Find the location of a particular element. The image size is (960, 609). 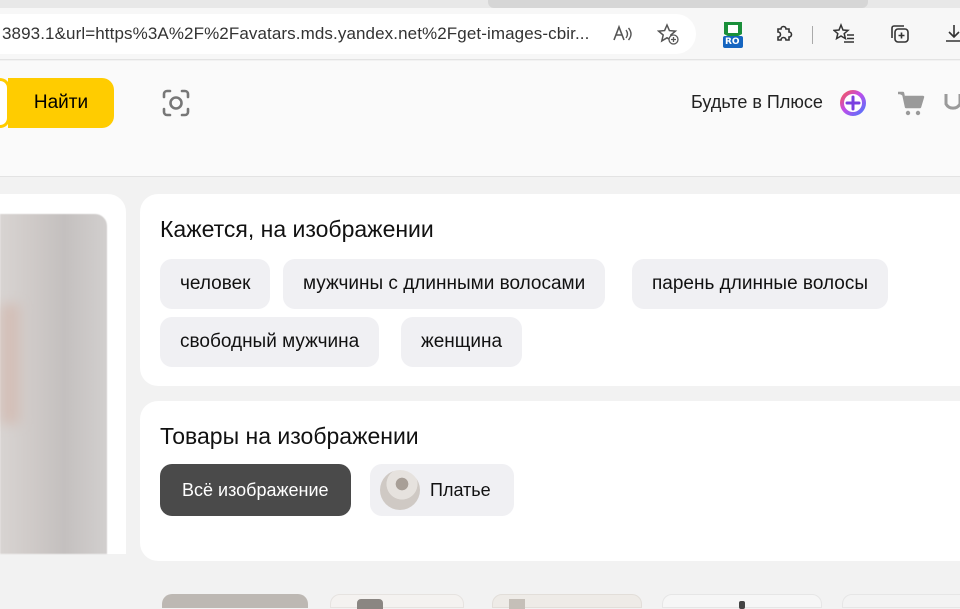

find-button: Найти is located at coordinates (61, 103).